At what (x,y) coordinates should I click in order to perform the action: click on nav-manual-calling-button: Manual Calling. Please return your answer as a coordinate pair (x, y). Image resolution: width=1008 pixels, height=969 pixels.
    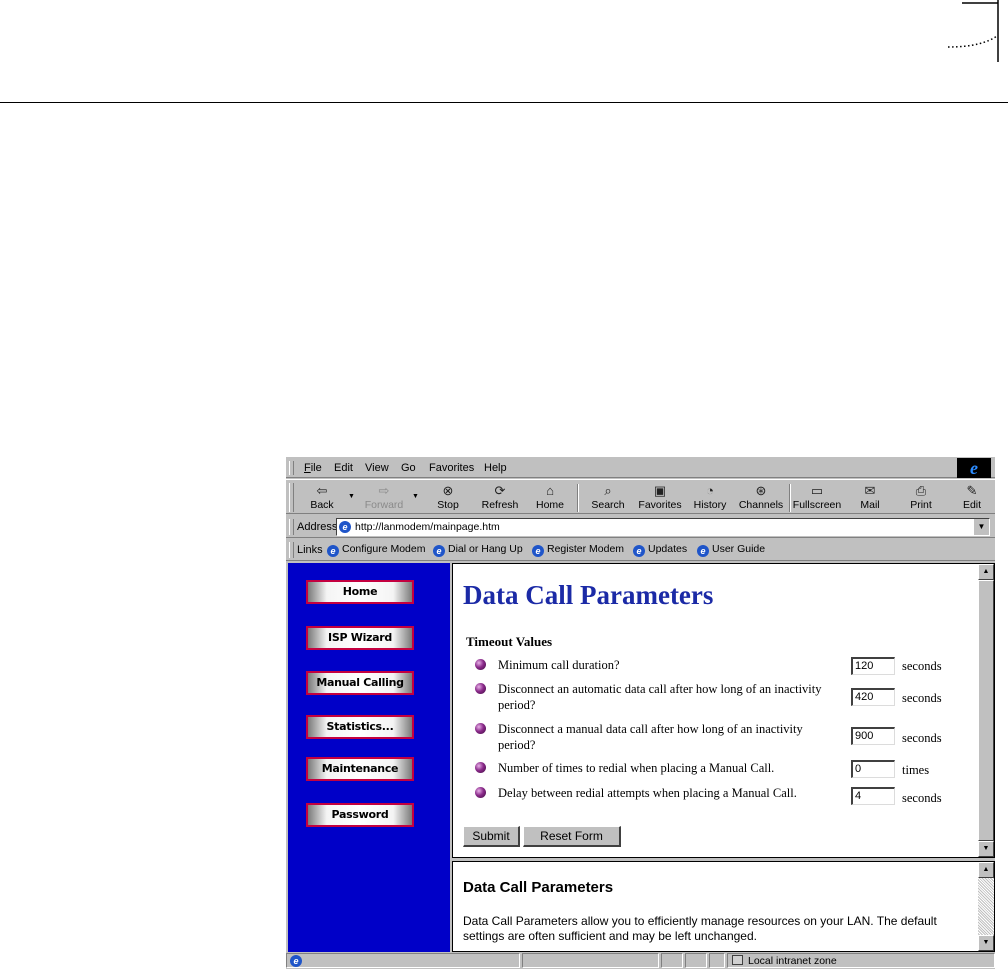
    Looking at the image, I should click on (360, 683).